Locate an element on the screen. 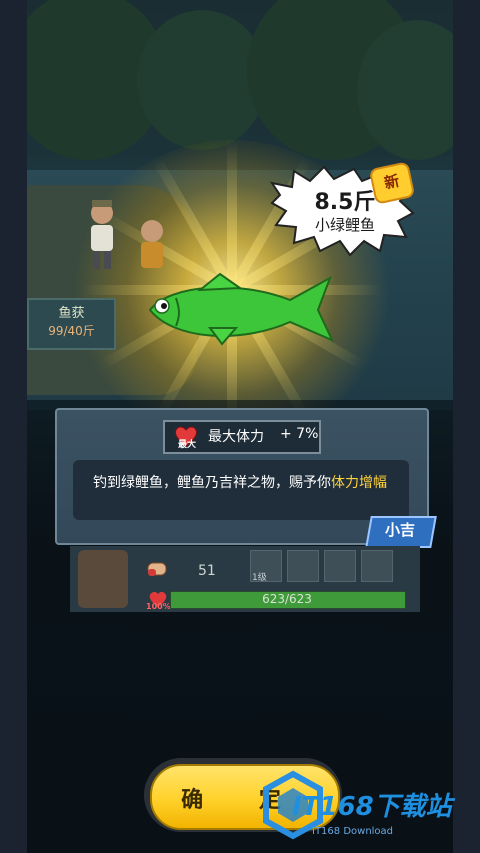 The image size is (480, 853). attack-value: 51 is located at coordinates (207, 571).